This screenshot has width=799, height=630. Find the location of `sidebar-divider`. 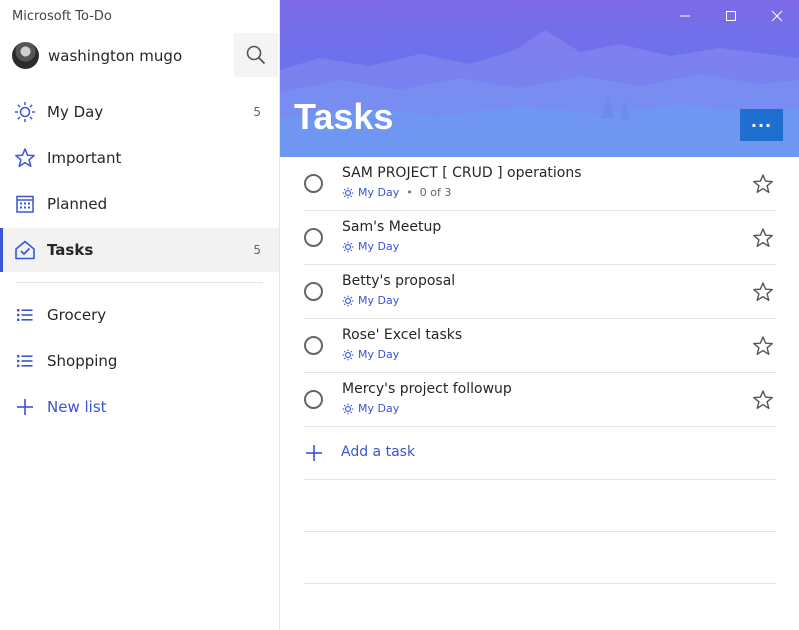

sidebar-divider is located at coordinates (139, 282).